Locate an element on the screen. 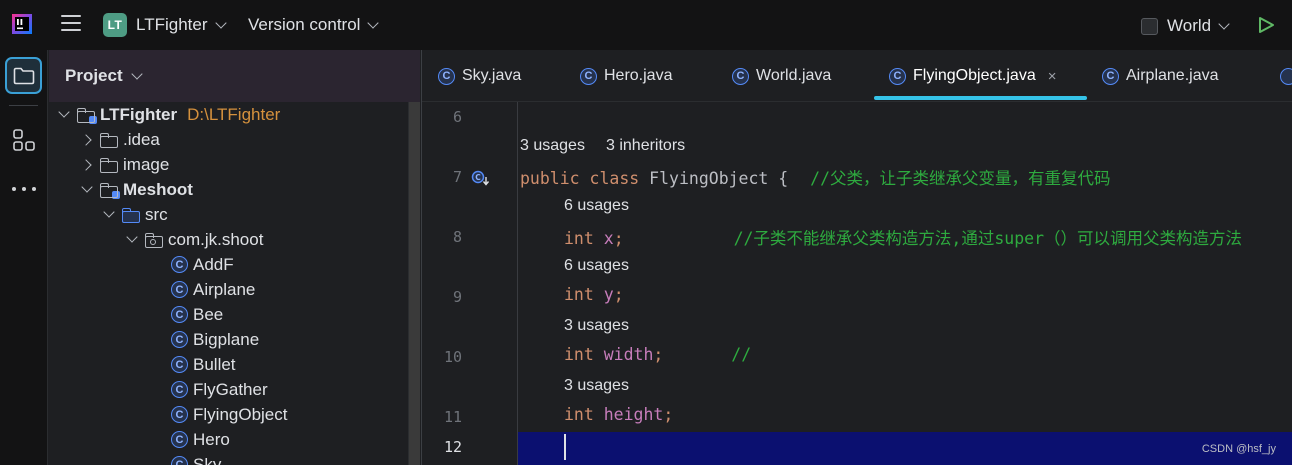  line-number: 11 is located at coordinates (452, 417).